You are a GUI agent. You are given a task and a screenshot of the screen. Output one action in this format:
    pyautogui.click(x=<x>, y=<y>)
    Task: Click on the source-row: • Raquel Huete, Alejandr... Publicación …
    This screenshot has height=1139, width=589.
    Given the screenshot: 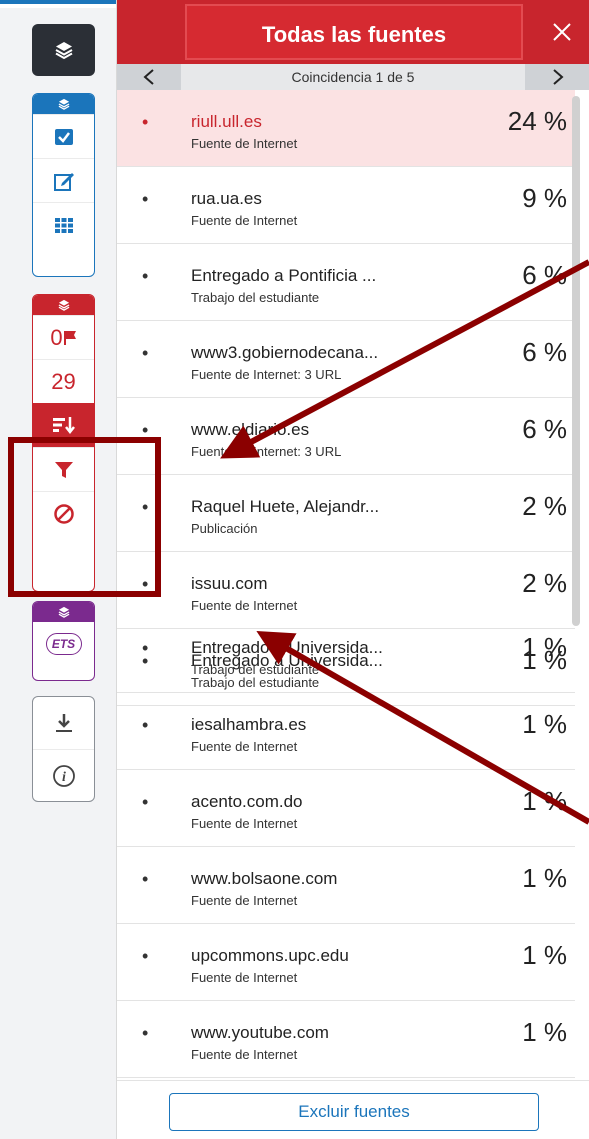 What is the action you would take?
    pyautogui.click(x=346, y=513)
    